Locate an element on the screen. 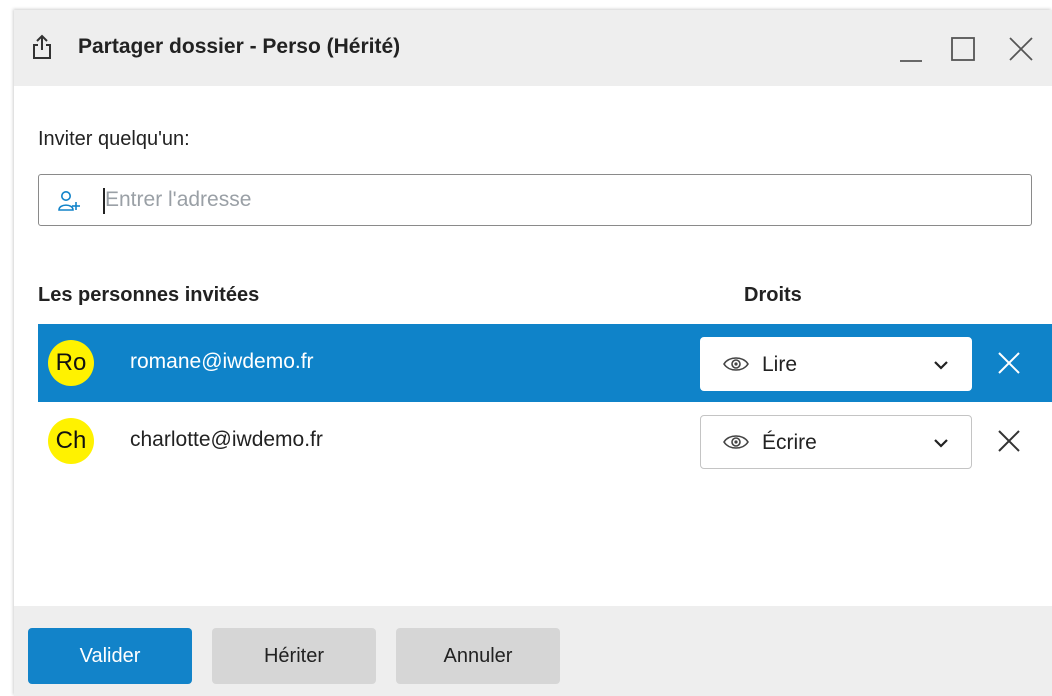  cancel-button: Annuler is located at coordinates (478, 656).